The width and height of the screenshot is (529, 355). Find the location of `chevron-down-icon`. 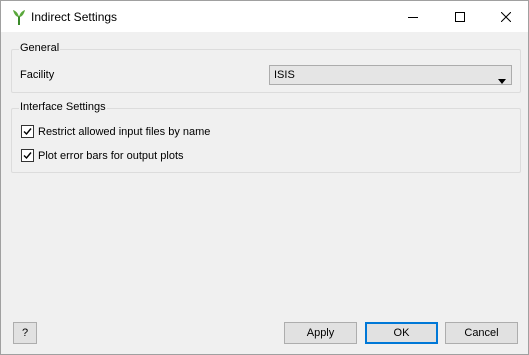

chevron-down-icon is located at coordinates (502, 80).